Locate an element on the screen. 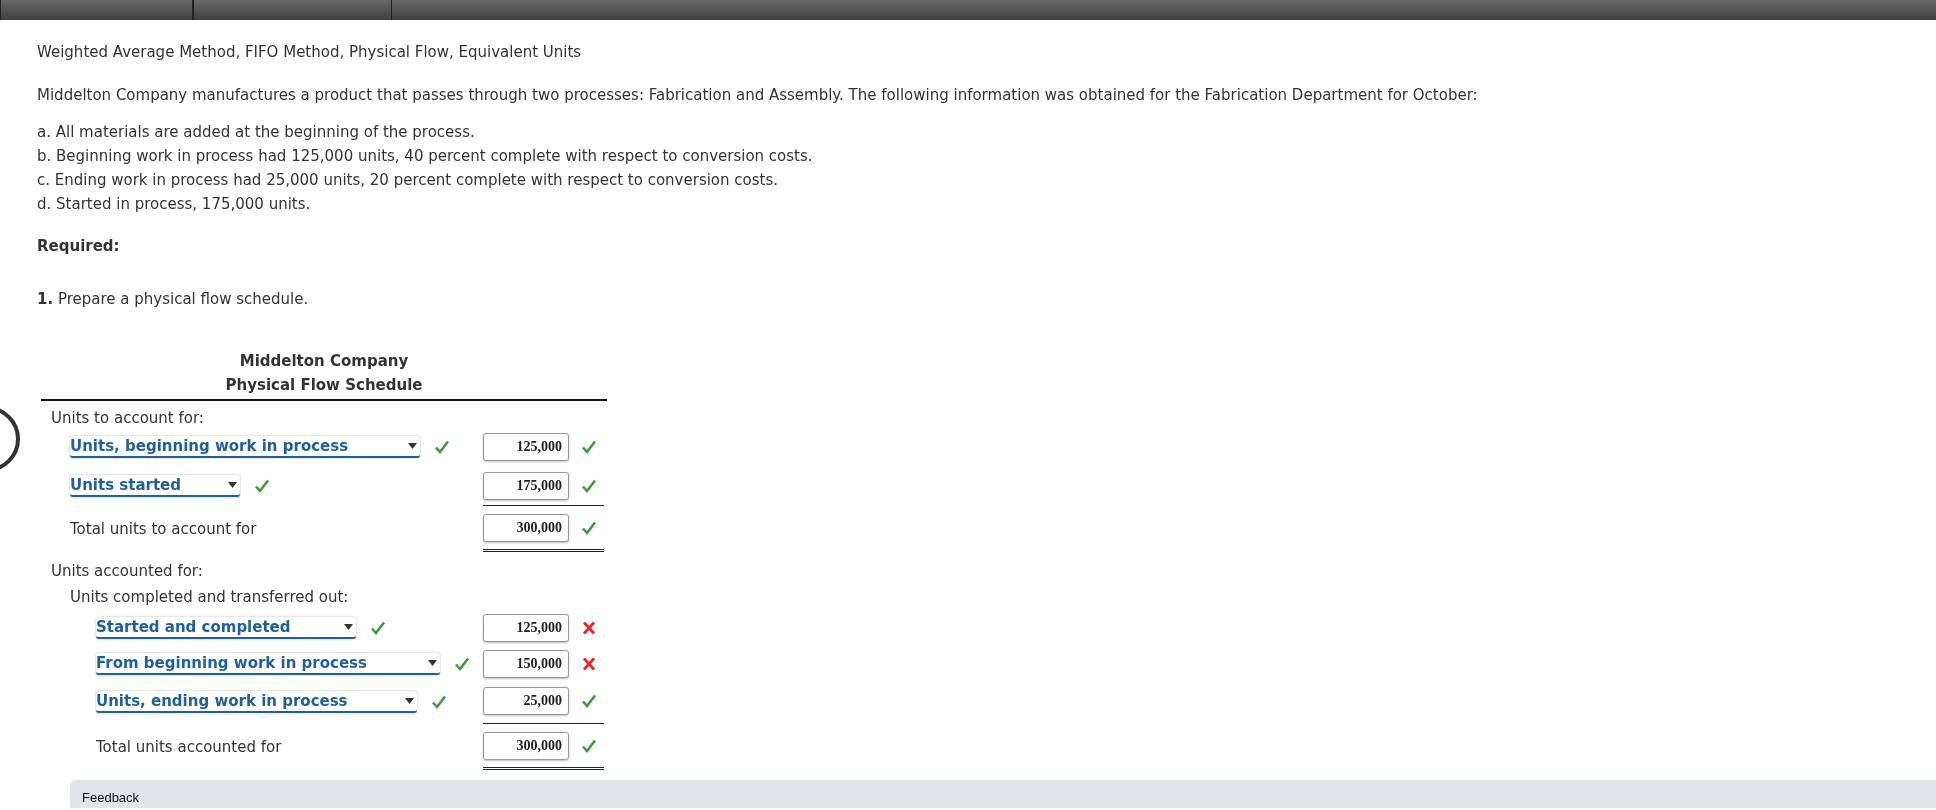 This screenshot has width=1936, height=810. required-label: Required: is located at coordinates (79, 246).